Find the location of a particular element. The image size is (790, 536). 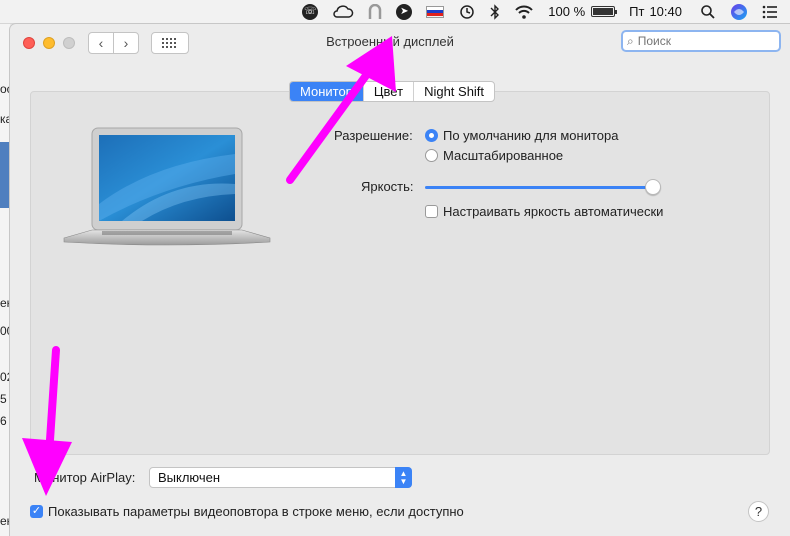

window-title: Встроенный дисплей is located at coordinates (390, 41).